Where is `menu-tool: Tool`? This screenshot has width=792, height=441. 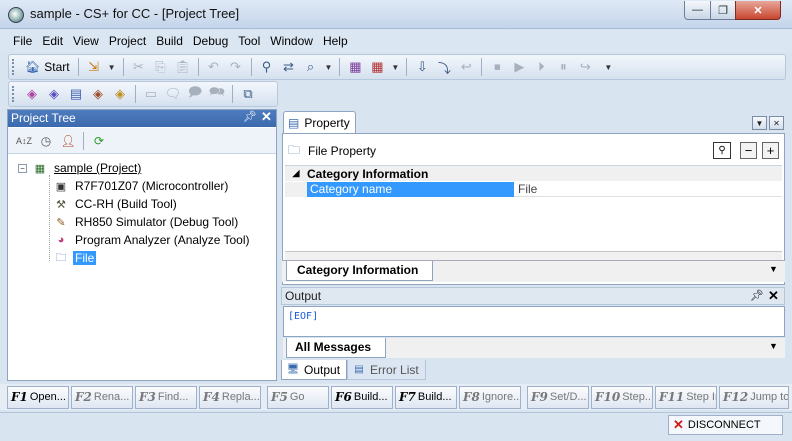
menu-tool: Tool is located at coordinates (249, 41).